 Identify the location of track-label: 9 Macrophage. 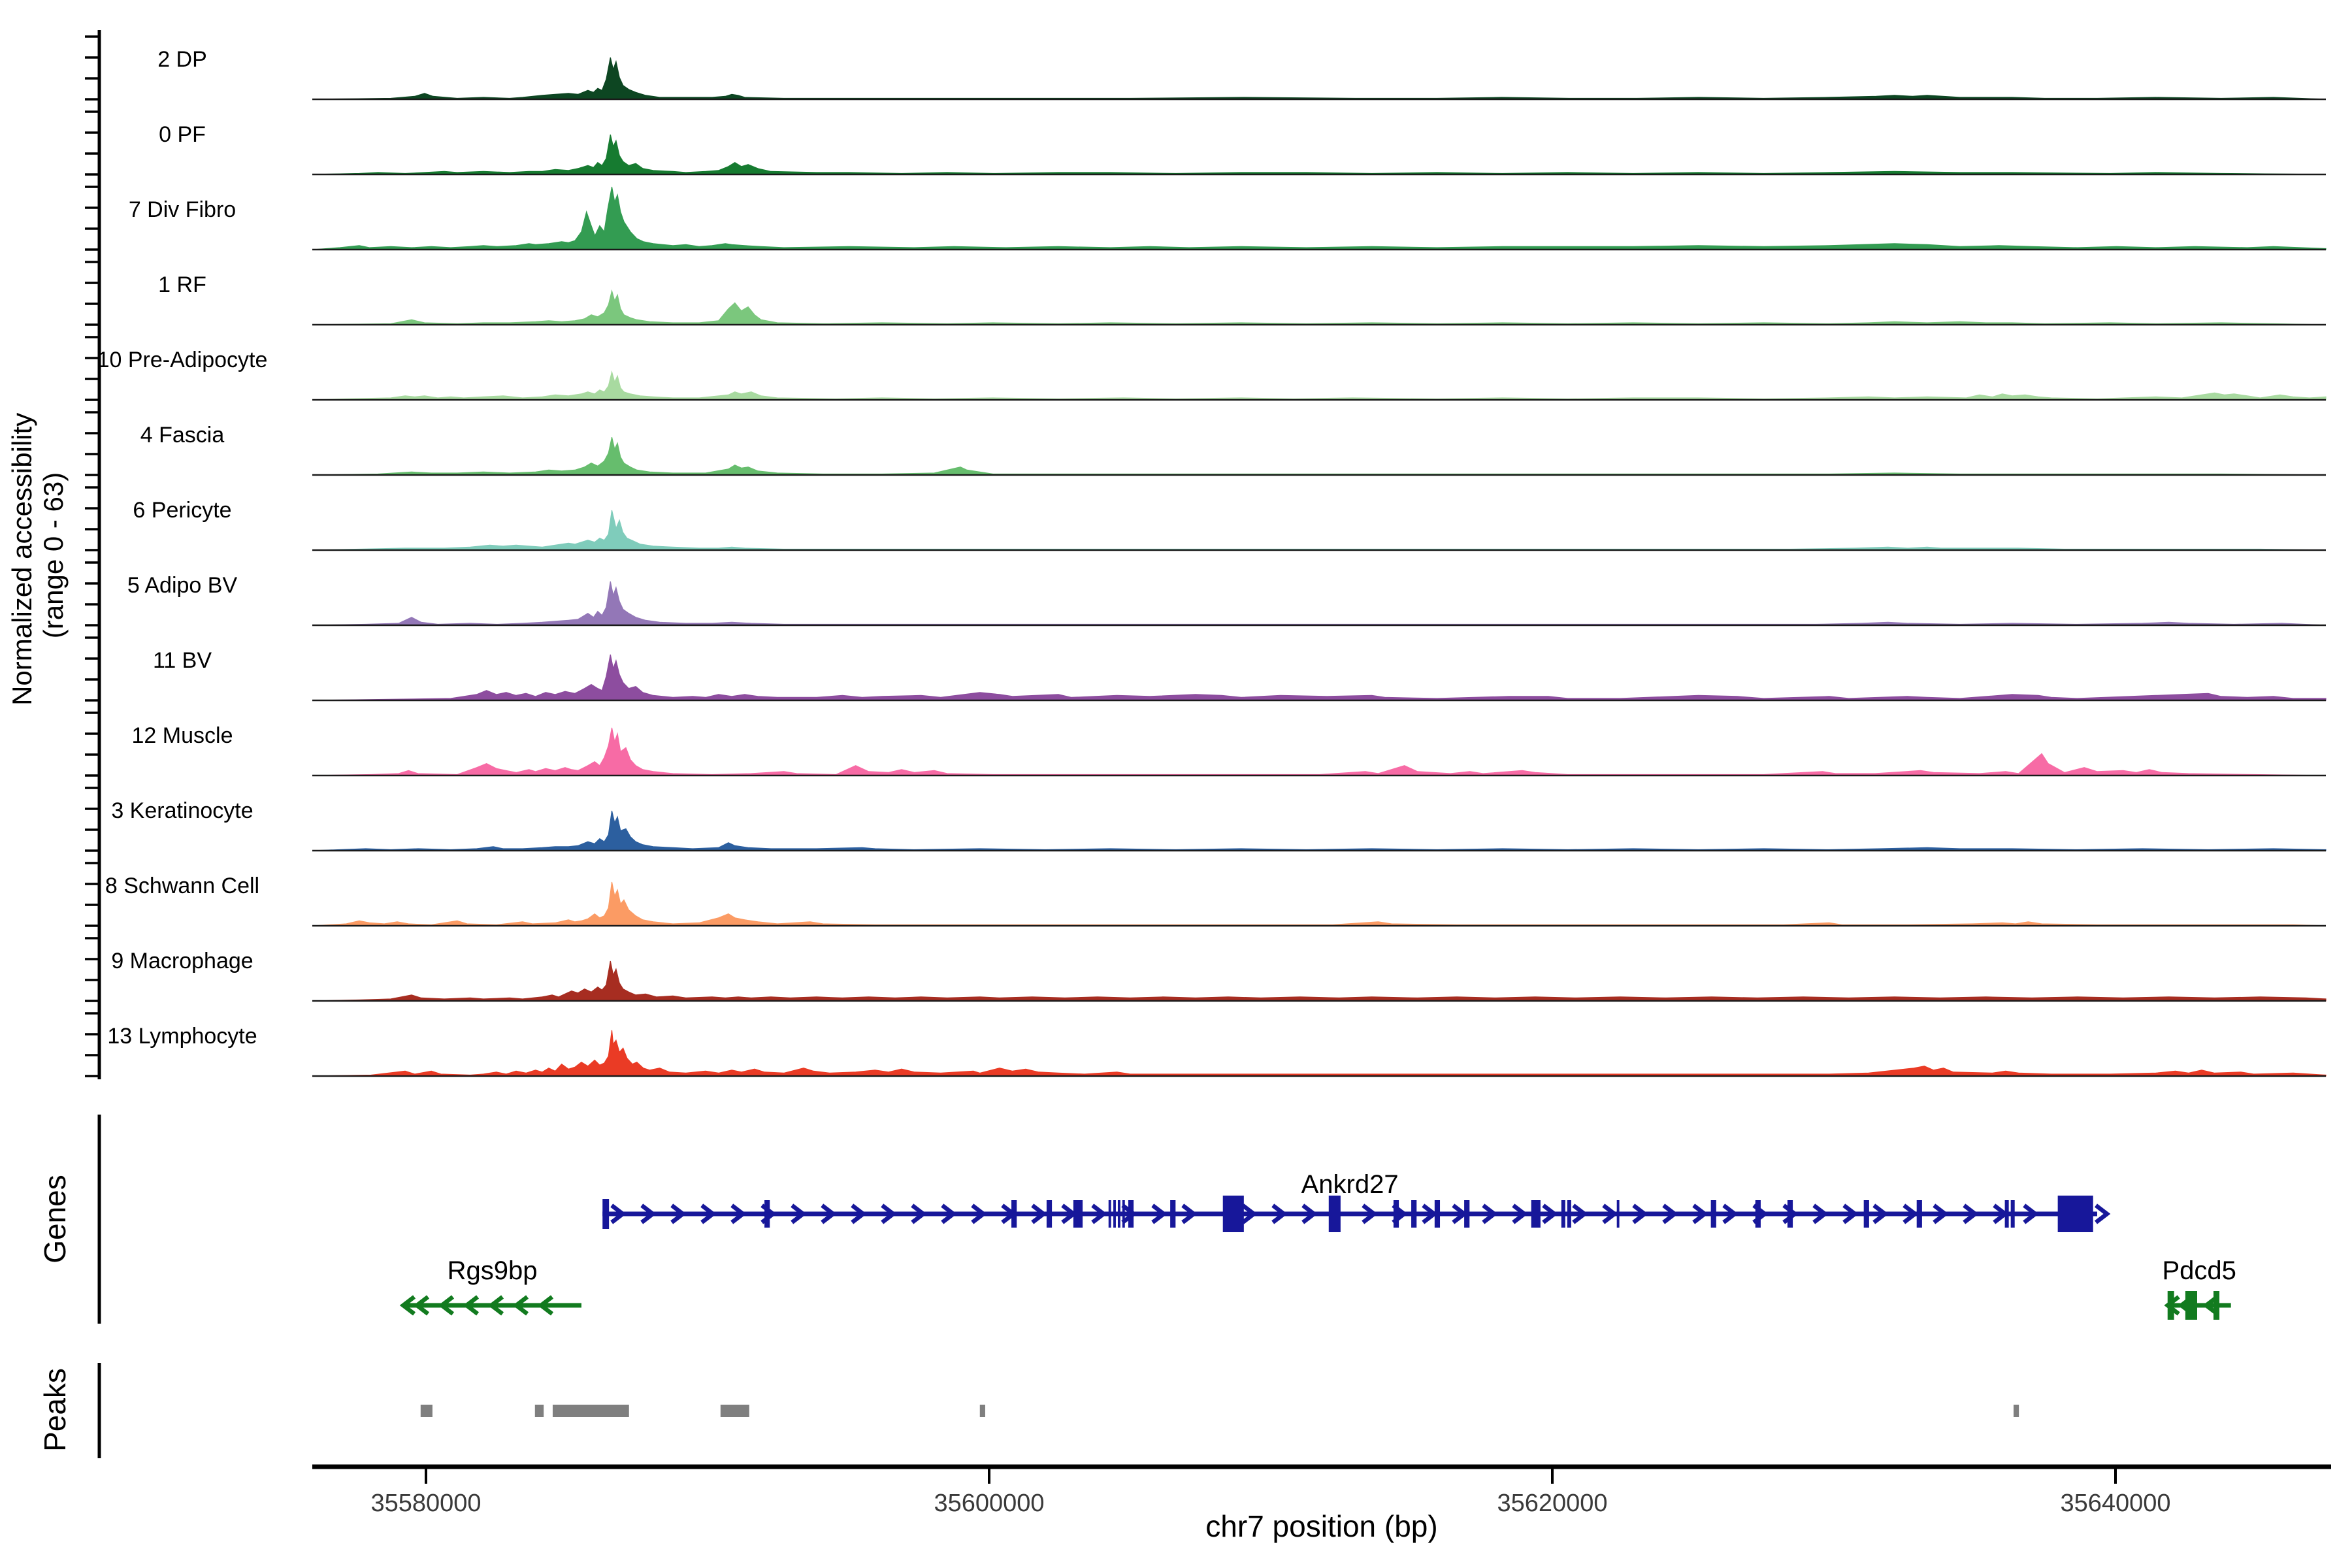
(182, 961).